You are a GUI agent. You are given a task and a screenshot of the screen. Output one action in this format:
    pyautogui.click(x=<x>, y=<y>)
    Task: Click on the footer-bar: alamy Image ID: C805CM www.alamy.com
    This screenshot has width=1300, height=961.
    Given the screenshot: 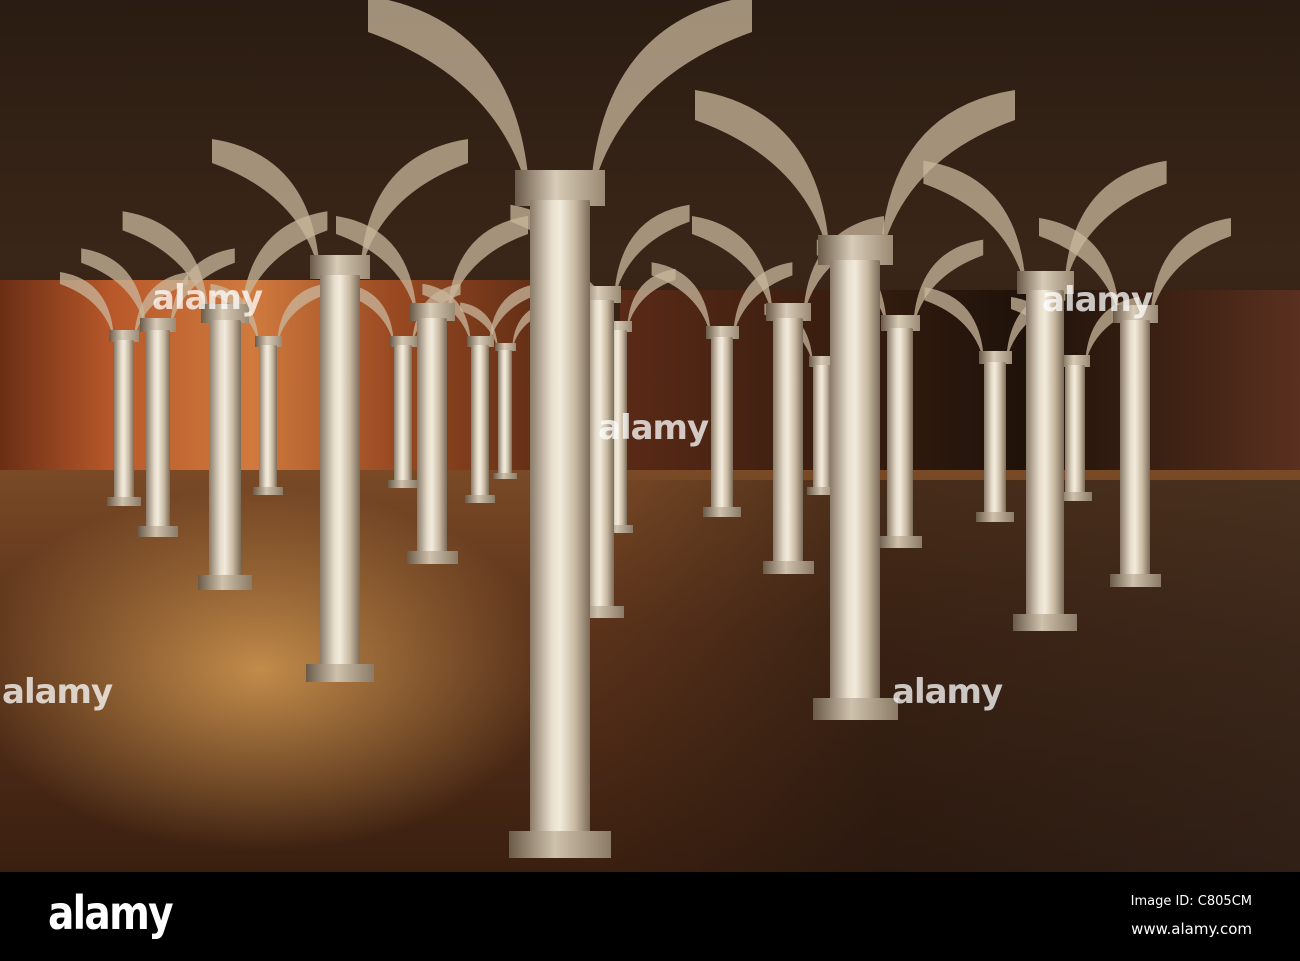 What is the action you would take?
    pyautogui.click(x=650, y=916)
    